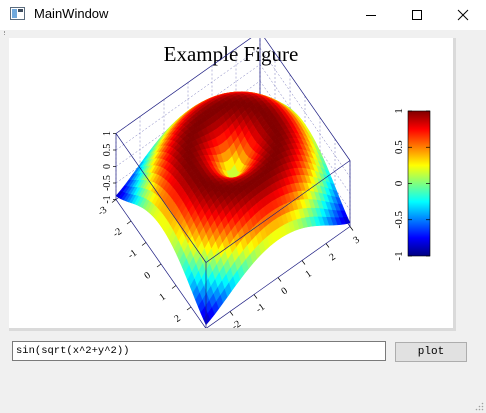 The height and width of the screenshot is (413, 486). Describe the element at coordinates (107, 199) in the screenshot. I see `z-tick-label: -1` at that location.